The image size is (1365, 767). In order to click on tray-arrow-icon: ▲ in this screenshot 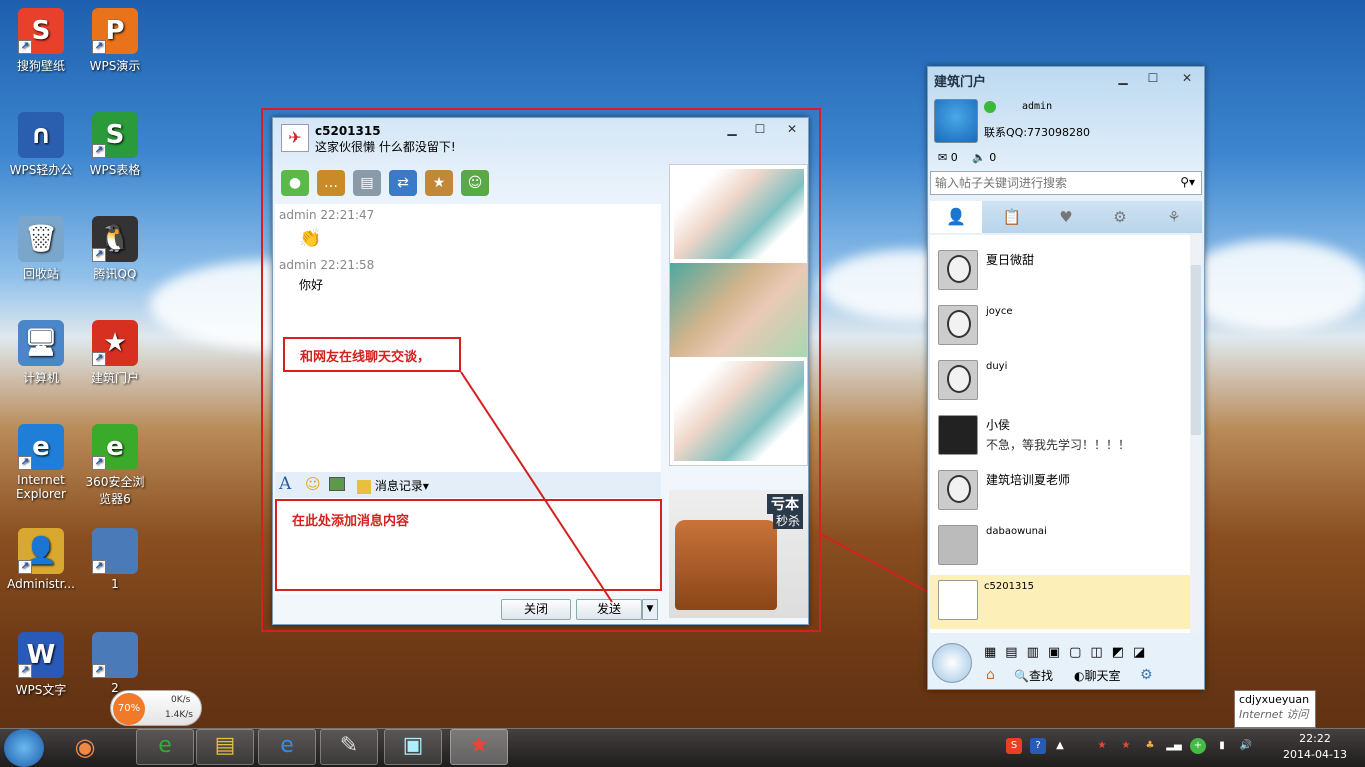, I will do `click(1060, 746)`.